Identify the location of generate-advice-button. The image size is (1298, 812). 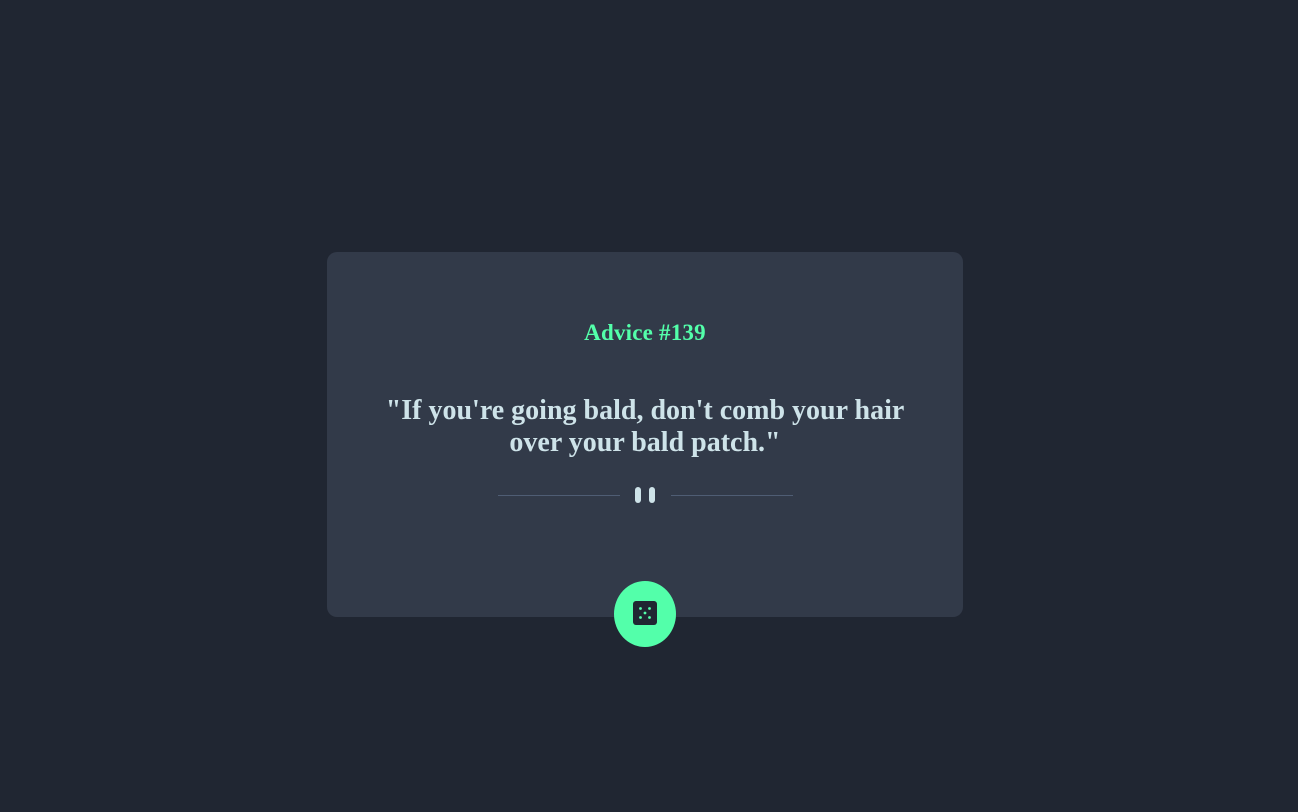
(645, 614).